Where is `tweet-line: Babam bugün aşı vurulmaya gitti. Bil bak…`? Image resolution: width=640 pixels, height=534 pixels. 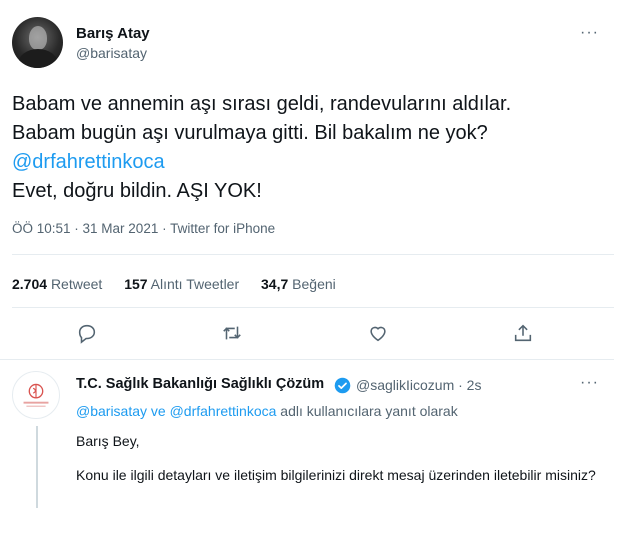 tweet-line: Babam bugün aşı vurulmaya gitti. Bil bak… is located at coordinates (250, 133).